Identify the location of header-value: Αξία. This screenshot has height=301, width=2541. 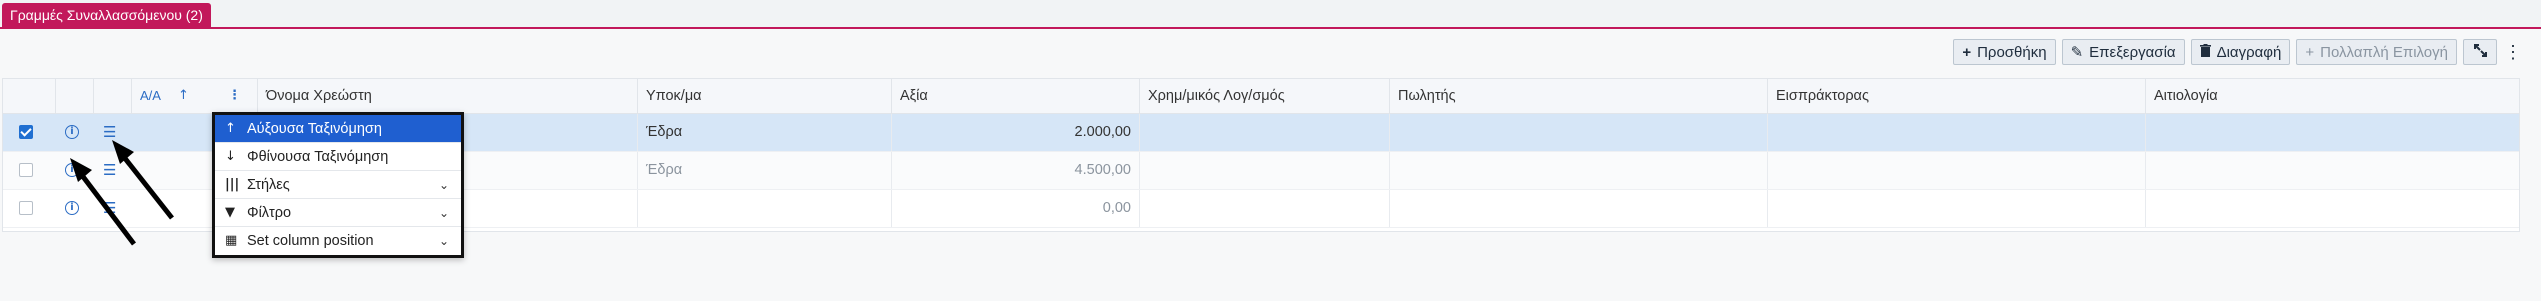
(1015, 96).